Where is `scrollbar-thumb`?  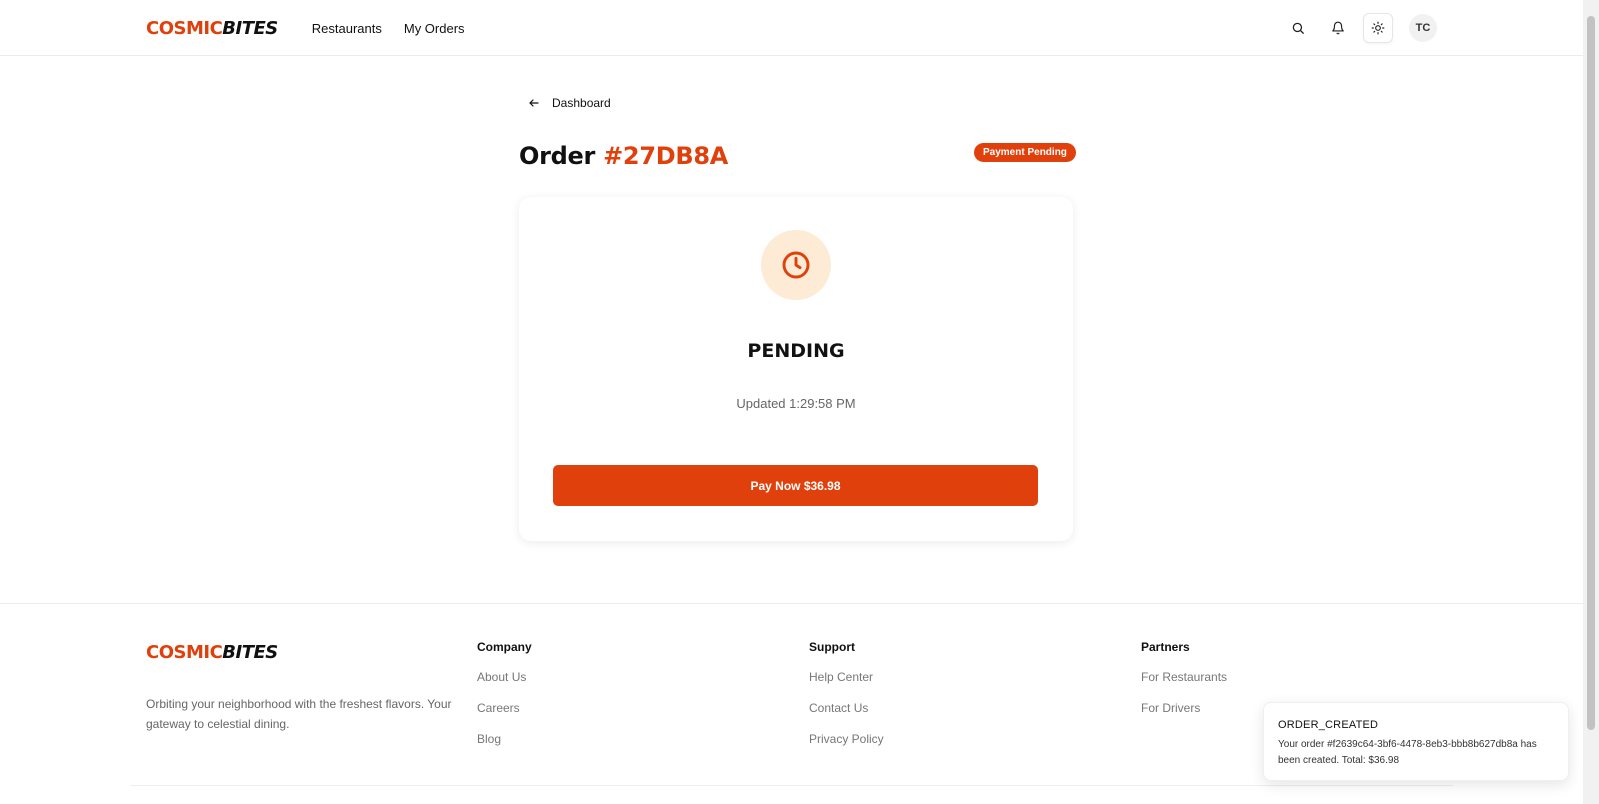 scrollbar-thumb is located at coordinates (1591, 373).